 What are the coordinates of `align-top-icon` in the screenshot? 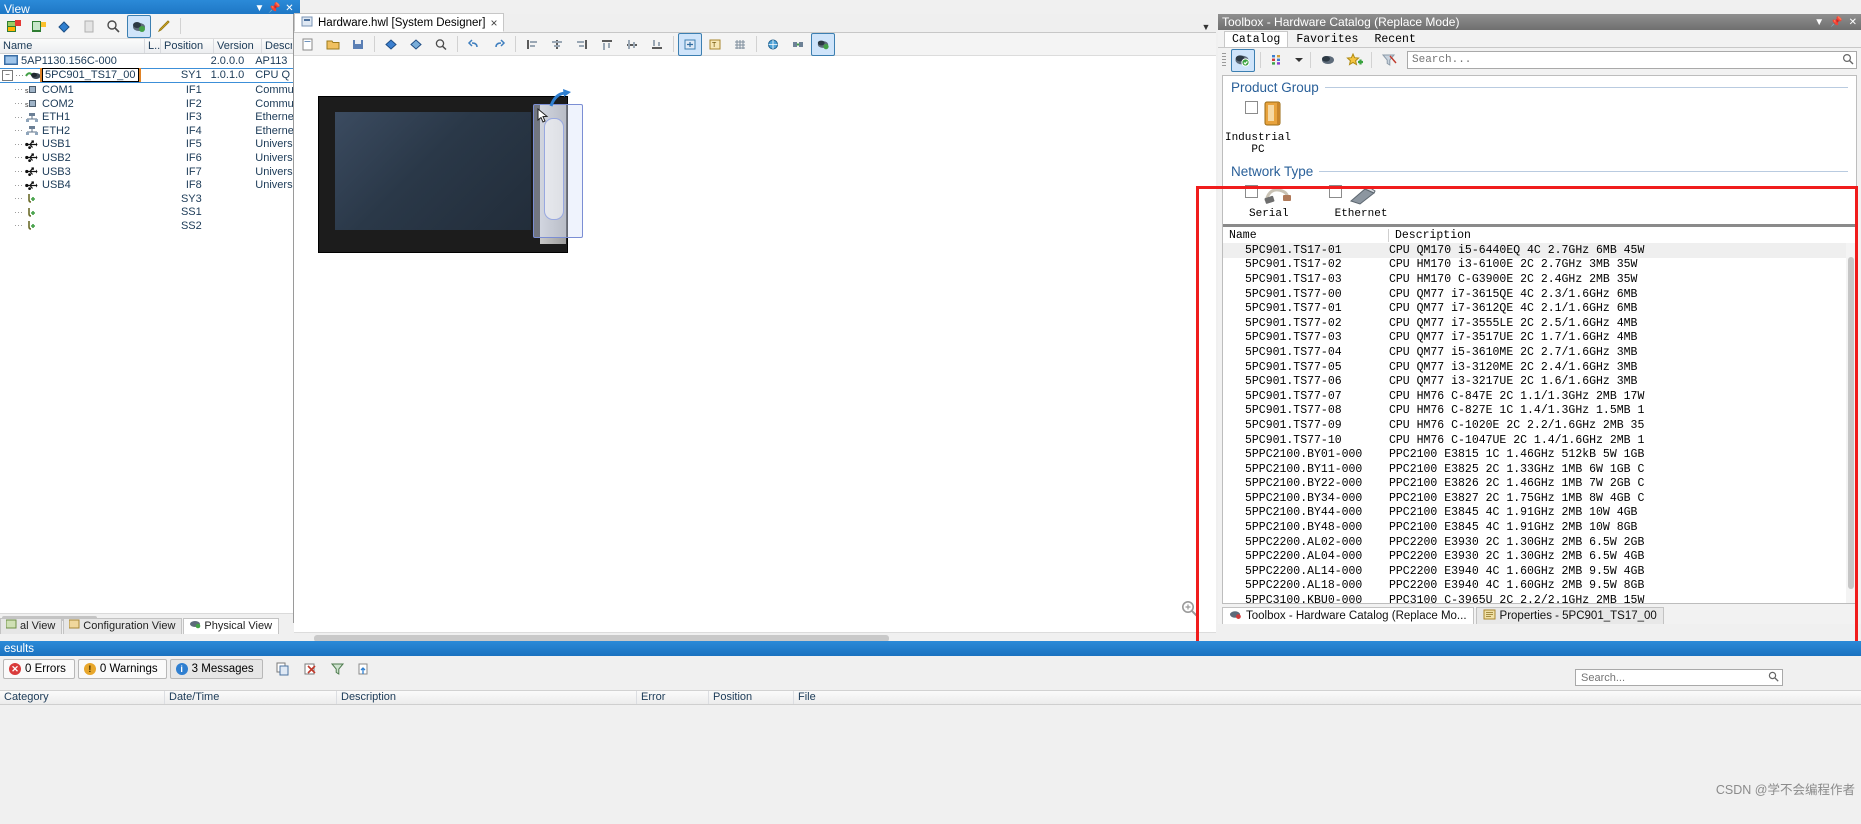 It's located at (607, 44).